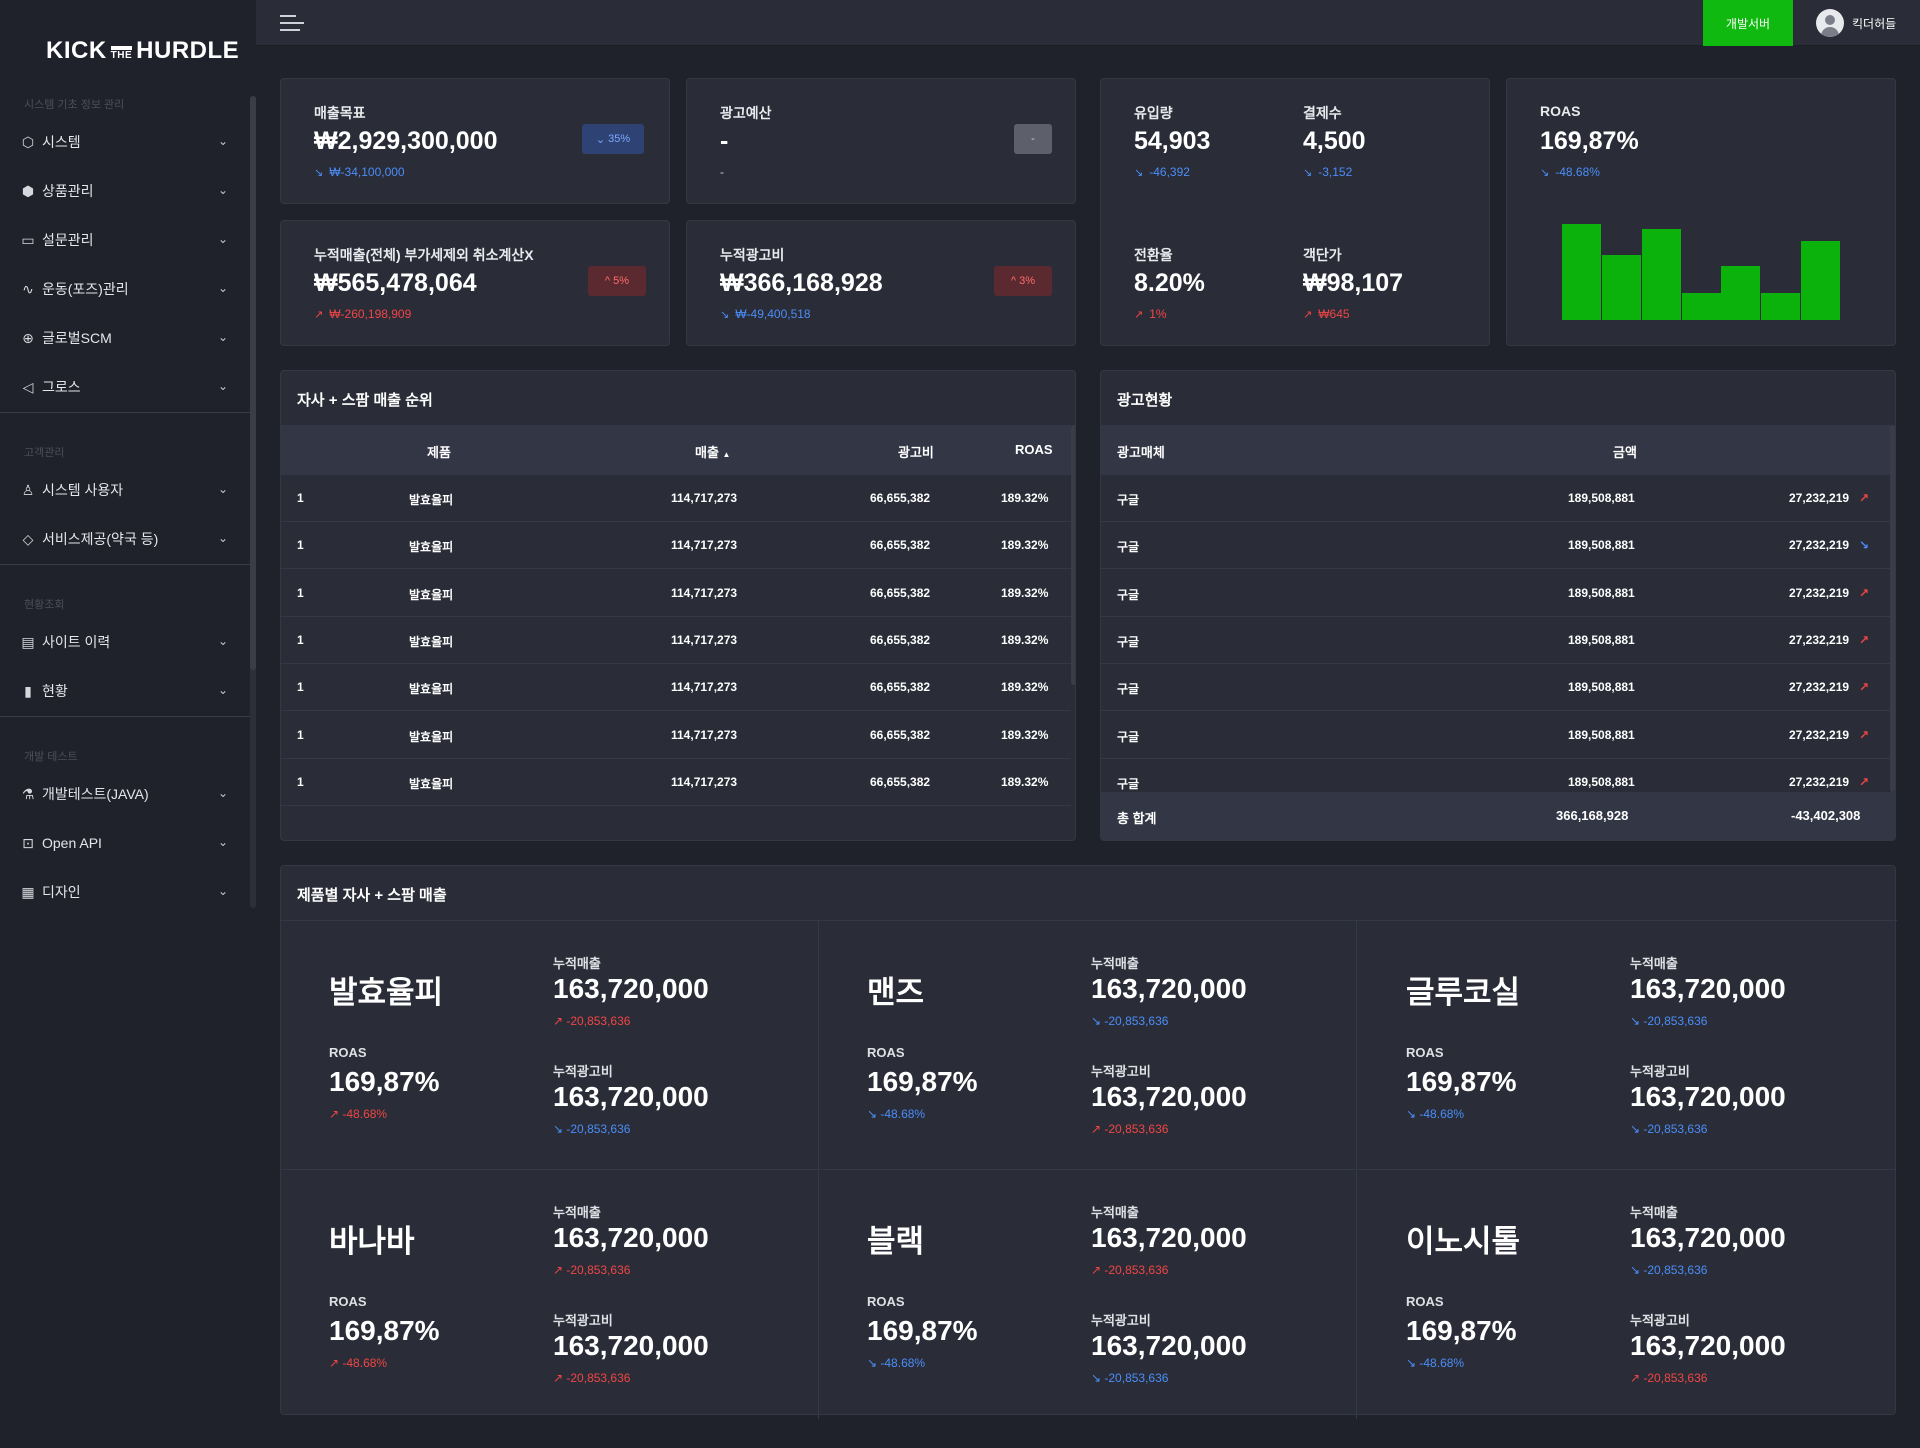  What do you see at coordinates (1601, 687) in the screenshot?
I see `cell-amount: 189,508,881` at bounding box center [1601, 687].